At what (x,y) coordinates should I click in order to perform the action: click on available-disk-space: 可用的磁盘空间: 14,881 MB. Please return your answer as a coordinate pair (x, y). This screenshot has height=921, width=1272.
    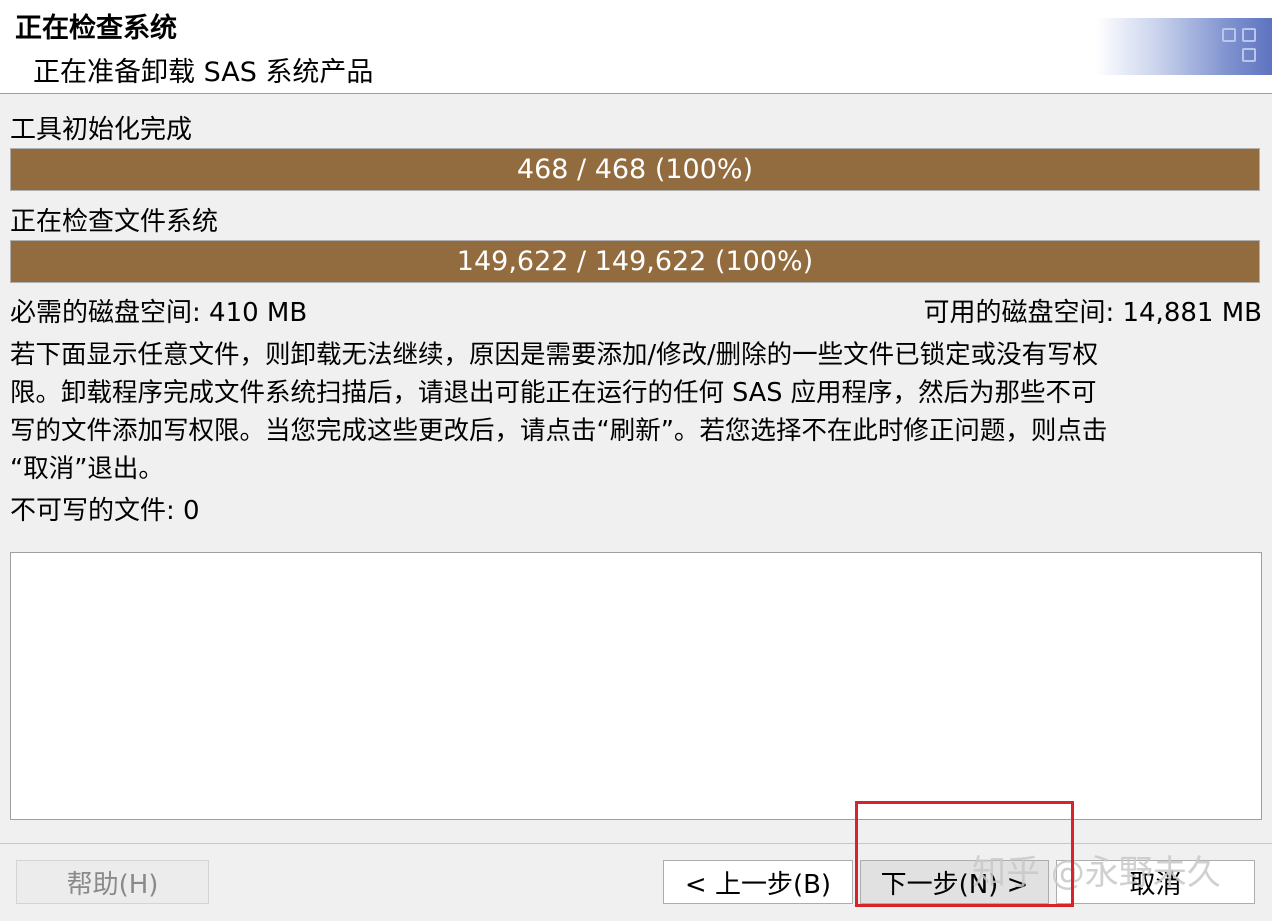
    Looking at the image, I should click on (1092, 313).